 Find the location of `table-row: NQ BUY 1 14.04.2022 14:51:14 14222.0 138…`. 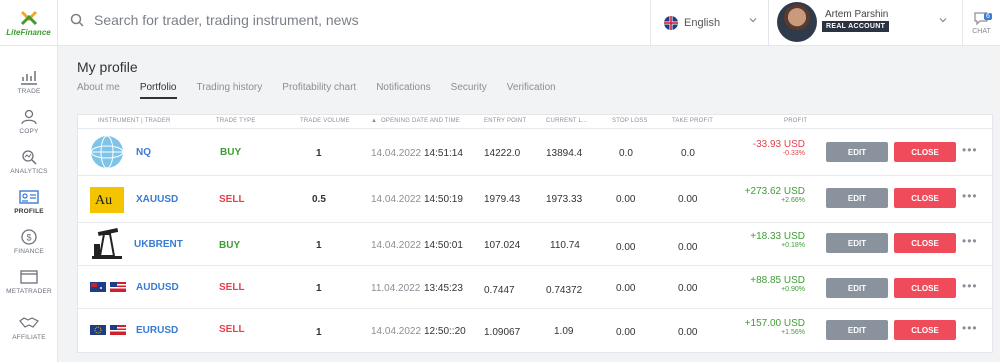

table-row: NQ BUY 1 14.04.2022 14:51:14 14222.0 138… is located at coordinates (535, 152).